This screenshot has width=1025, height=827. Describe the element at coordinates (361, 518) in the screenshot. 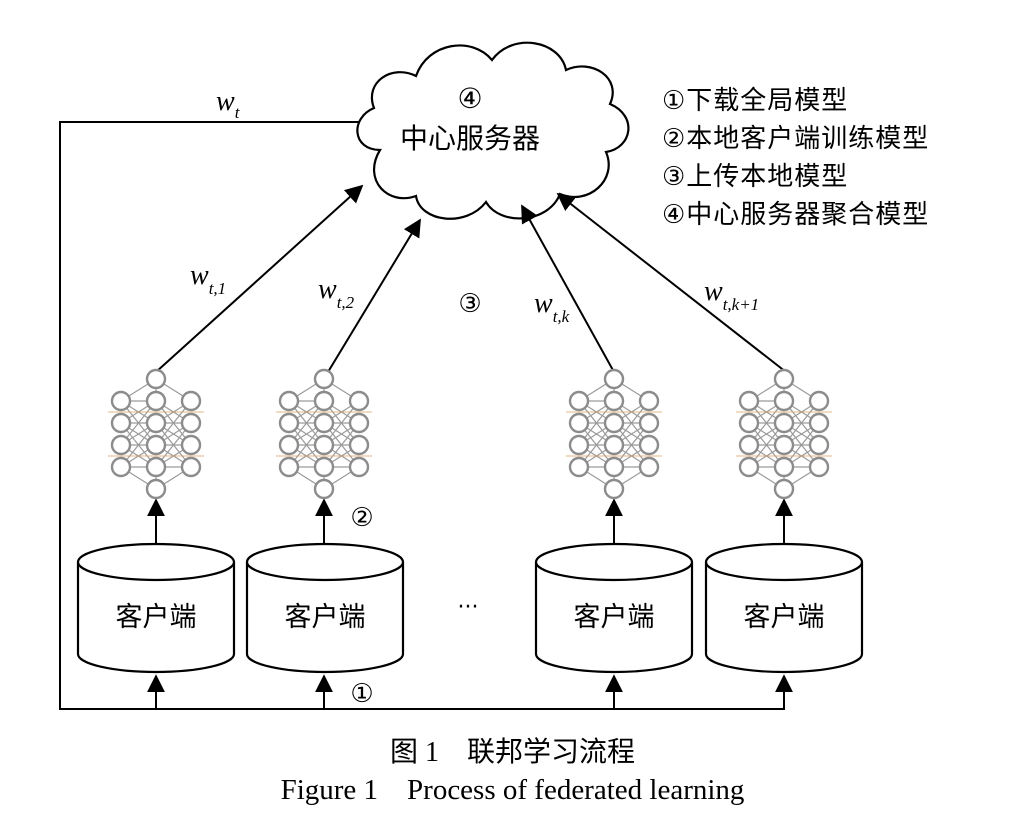

I see `step-train-marker: ②` at that location.